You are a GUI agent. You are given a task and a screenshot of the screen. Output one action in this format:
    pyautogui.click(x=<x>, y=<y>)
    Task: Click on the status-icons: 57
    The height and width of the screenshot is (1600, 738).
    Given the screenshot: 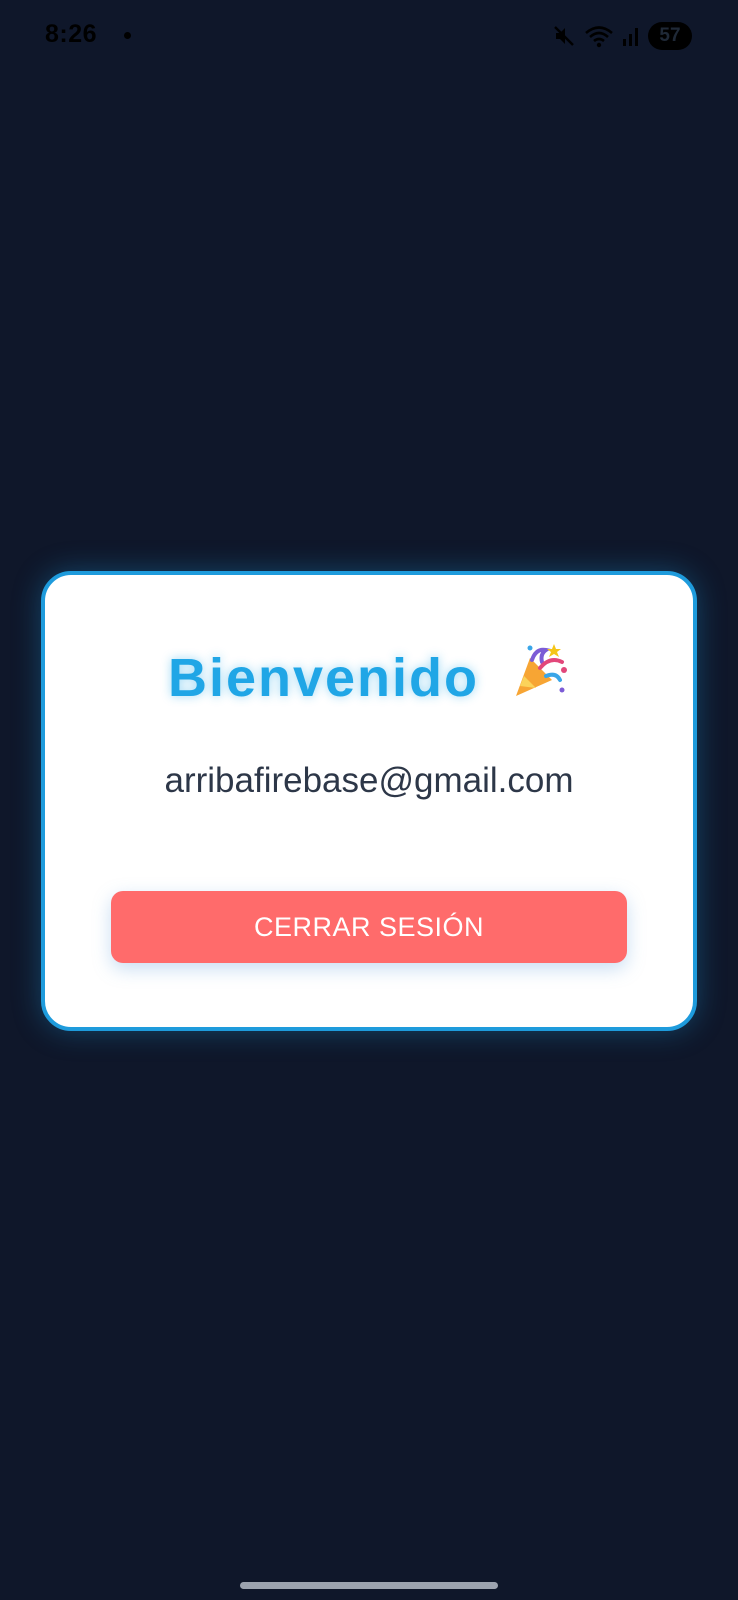 What is the action you would take?
    pyautogui.click(x=622, y=36)
    